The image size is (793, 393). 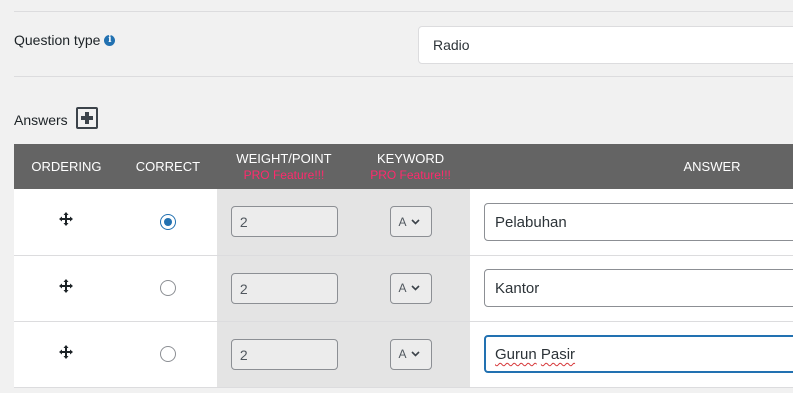 What do you see at coordinates (638, 354) in the screenshot?
I see `answer-input: Gurun Pasir` at bounding box center [638, 354].